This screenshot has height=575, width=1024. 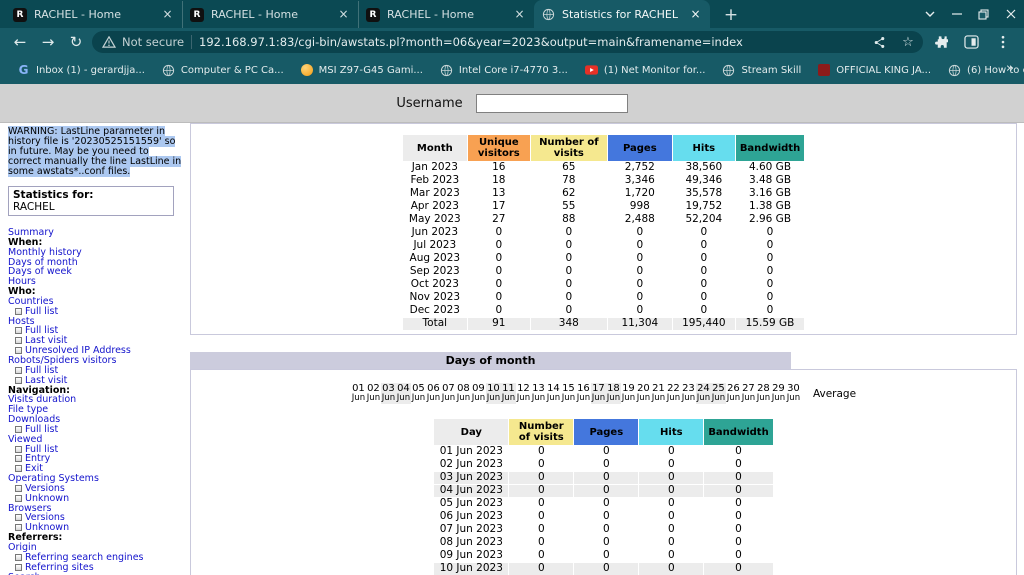 What do you see at coordinates (18, 518) in the screenshot?
I see `list-icon` at bounding box center [18, 518].